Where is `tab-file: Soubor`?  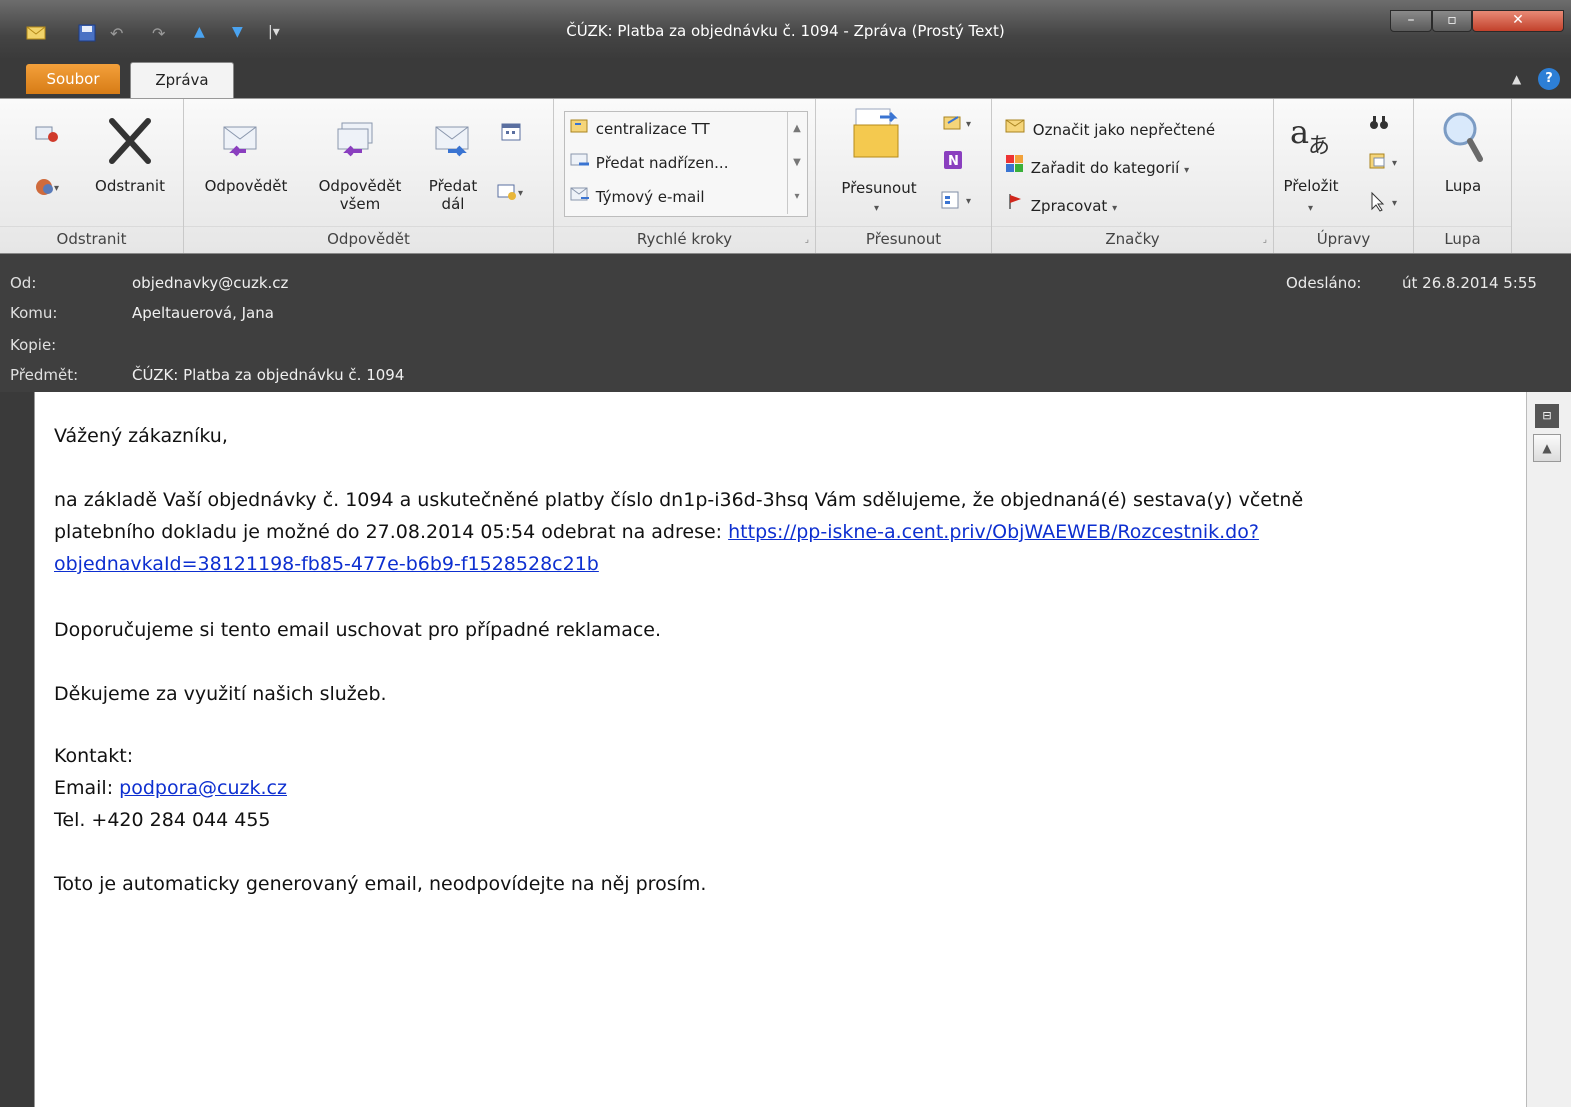 tab-file: Soubor is located at coordinates (73, 79).